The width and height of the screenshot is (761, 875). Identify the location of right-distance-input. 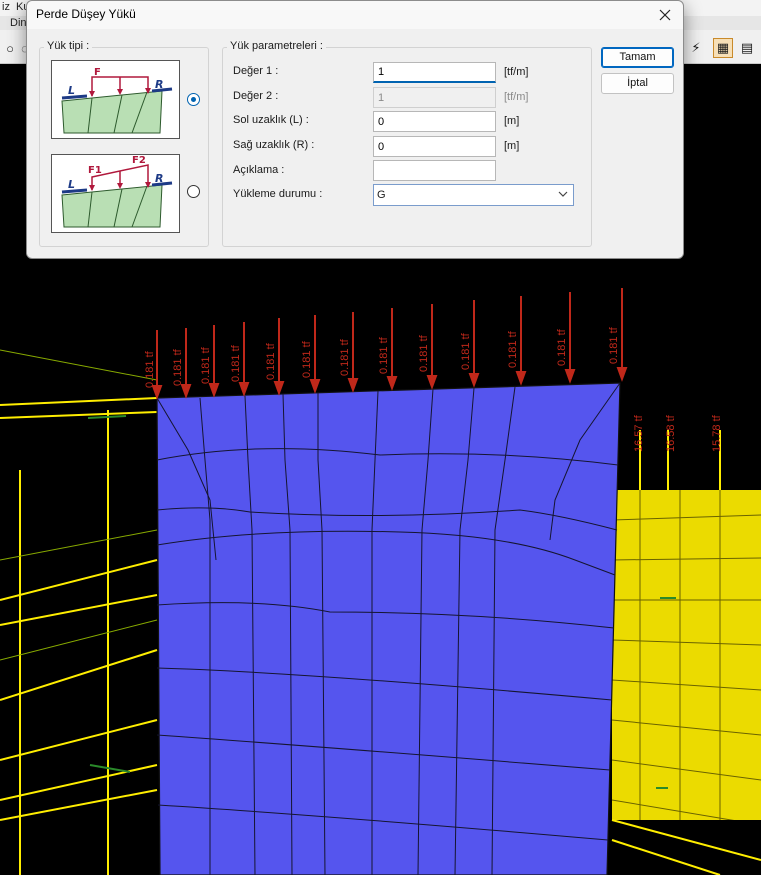
(434, 146).